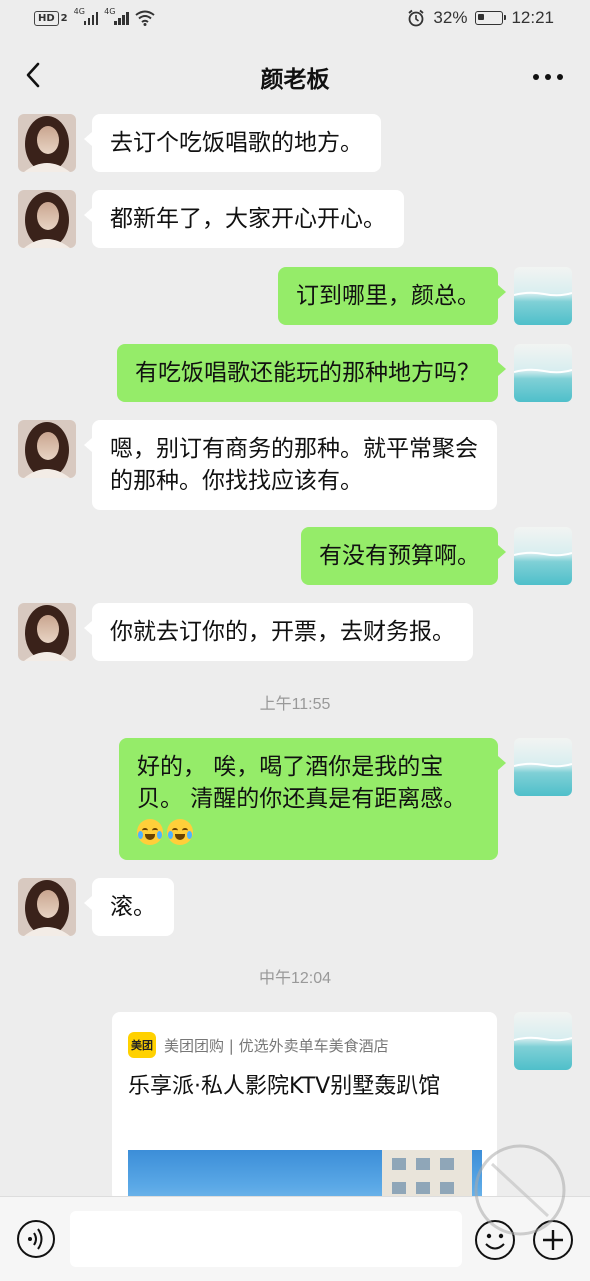 Image resolution: width=590 pixels, height=1281 pixels. I want to click on card-source: 美团 美团团购 | 优选外卖单车美食酒店, so click(258, 1045).